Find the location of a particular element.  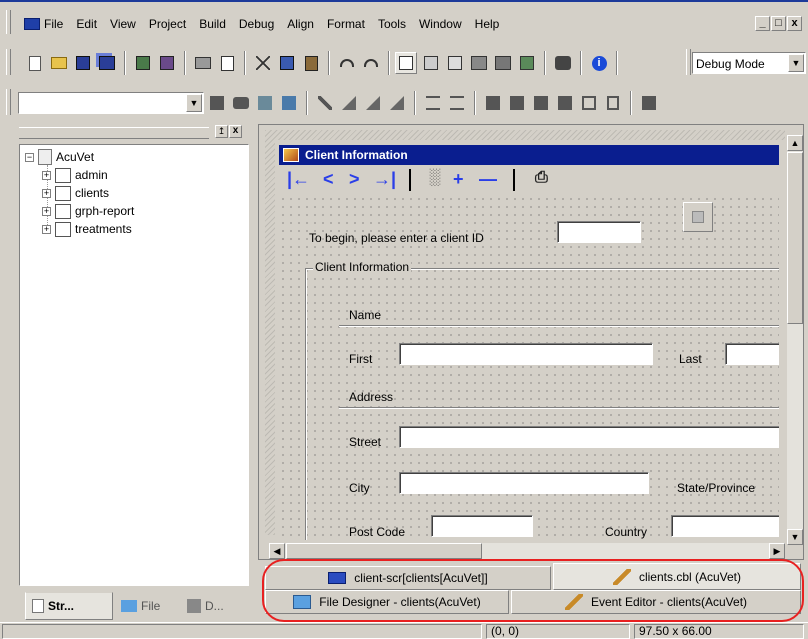

toolbar-grip is located at coordinates (8, 62).